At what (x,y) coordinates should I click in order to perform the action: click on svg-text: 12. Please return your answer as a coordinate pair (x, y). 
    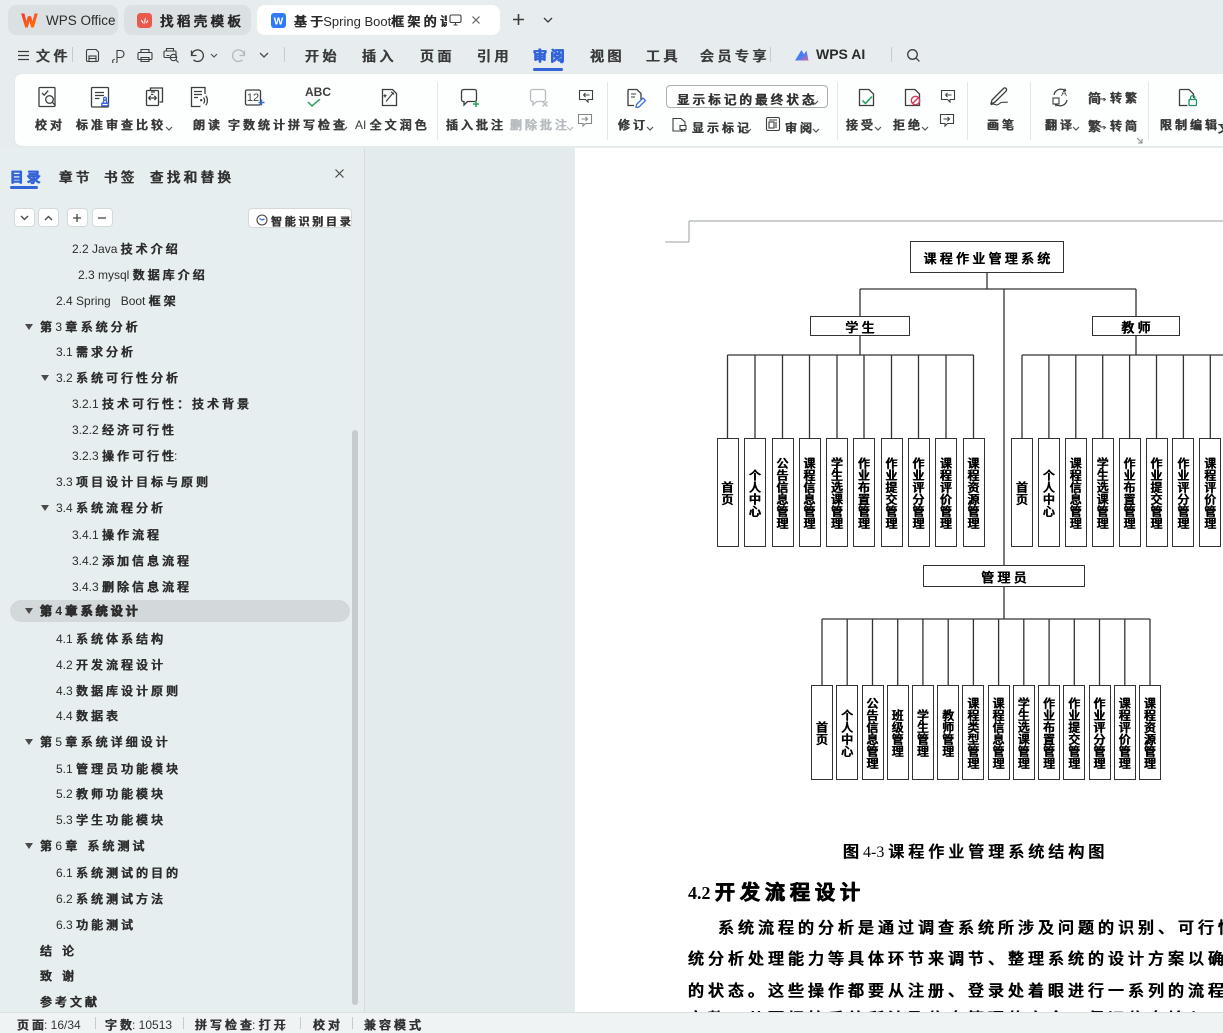
    Looking at the image, I should click on (253, 98).